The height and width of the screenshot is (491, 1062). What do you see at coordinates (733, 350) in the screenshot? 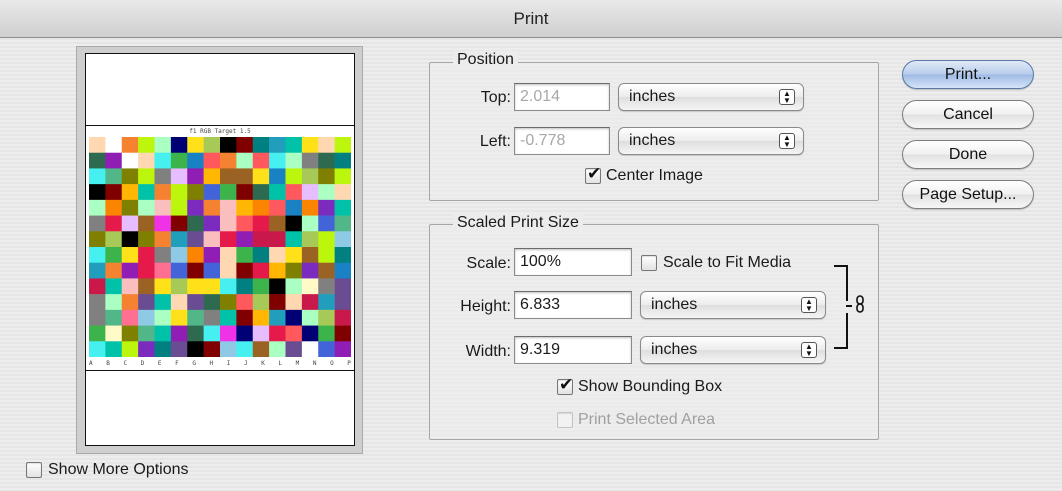
I see `width-unit-popup: inches ▲ ▼` at bounding box center [733, 350].